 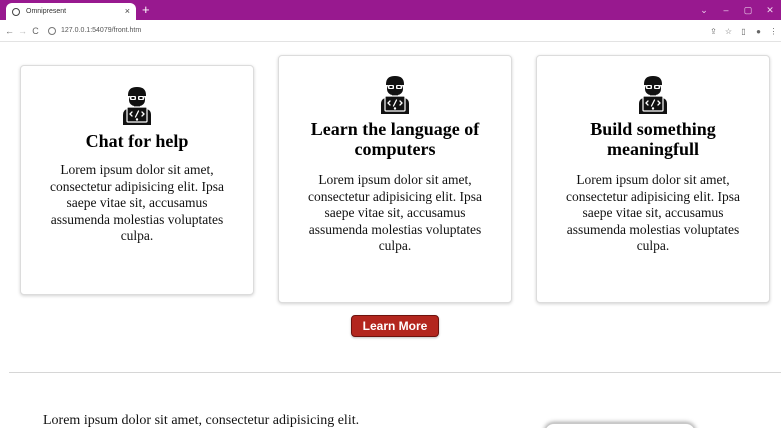 What do you see at coordinates (137, 141) in the screenshot?
I see `card-title: Chat for help` at bounding box center [137, 141].